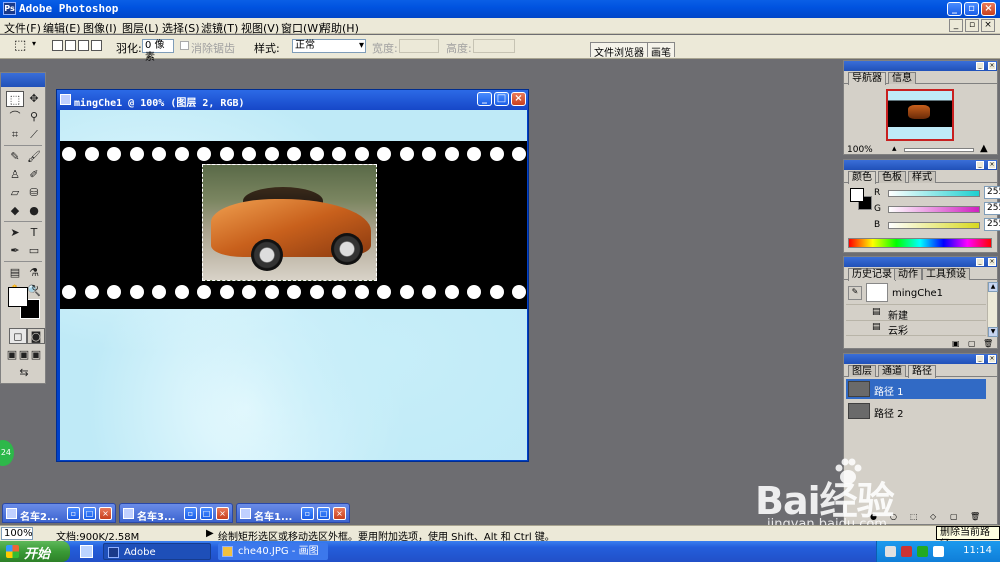  I want to click on height-input, so click(494, 46).